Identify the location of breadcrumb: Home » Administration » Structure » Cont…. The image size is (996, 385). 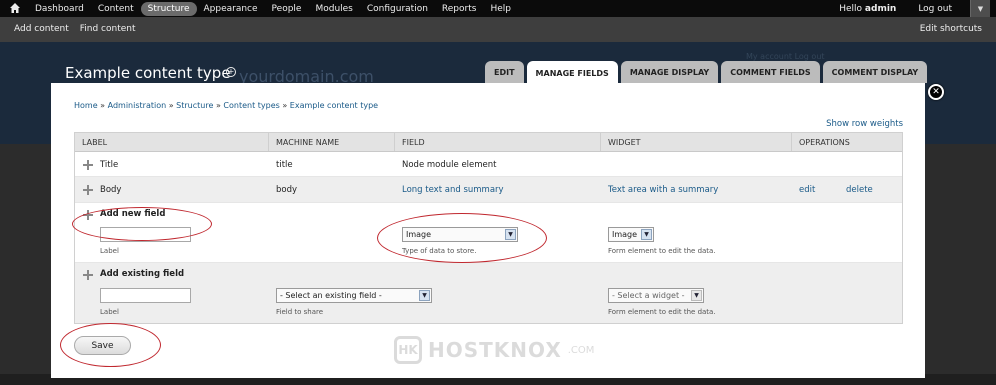
(226, 105).